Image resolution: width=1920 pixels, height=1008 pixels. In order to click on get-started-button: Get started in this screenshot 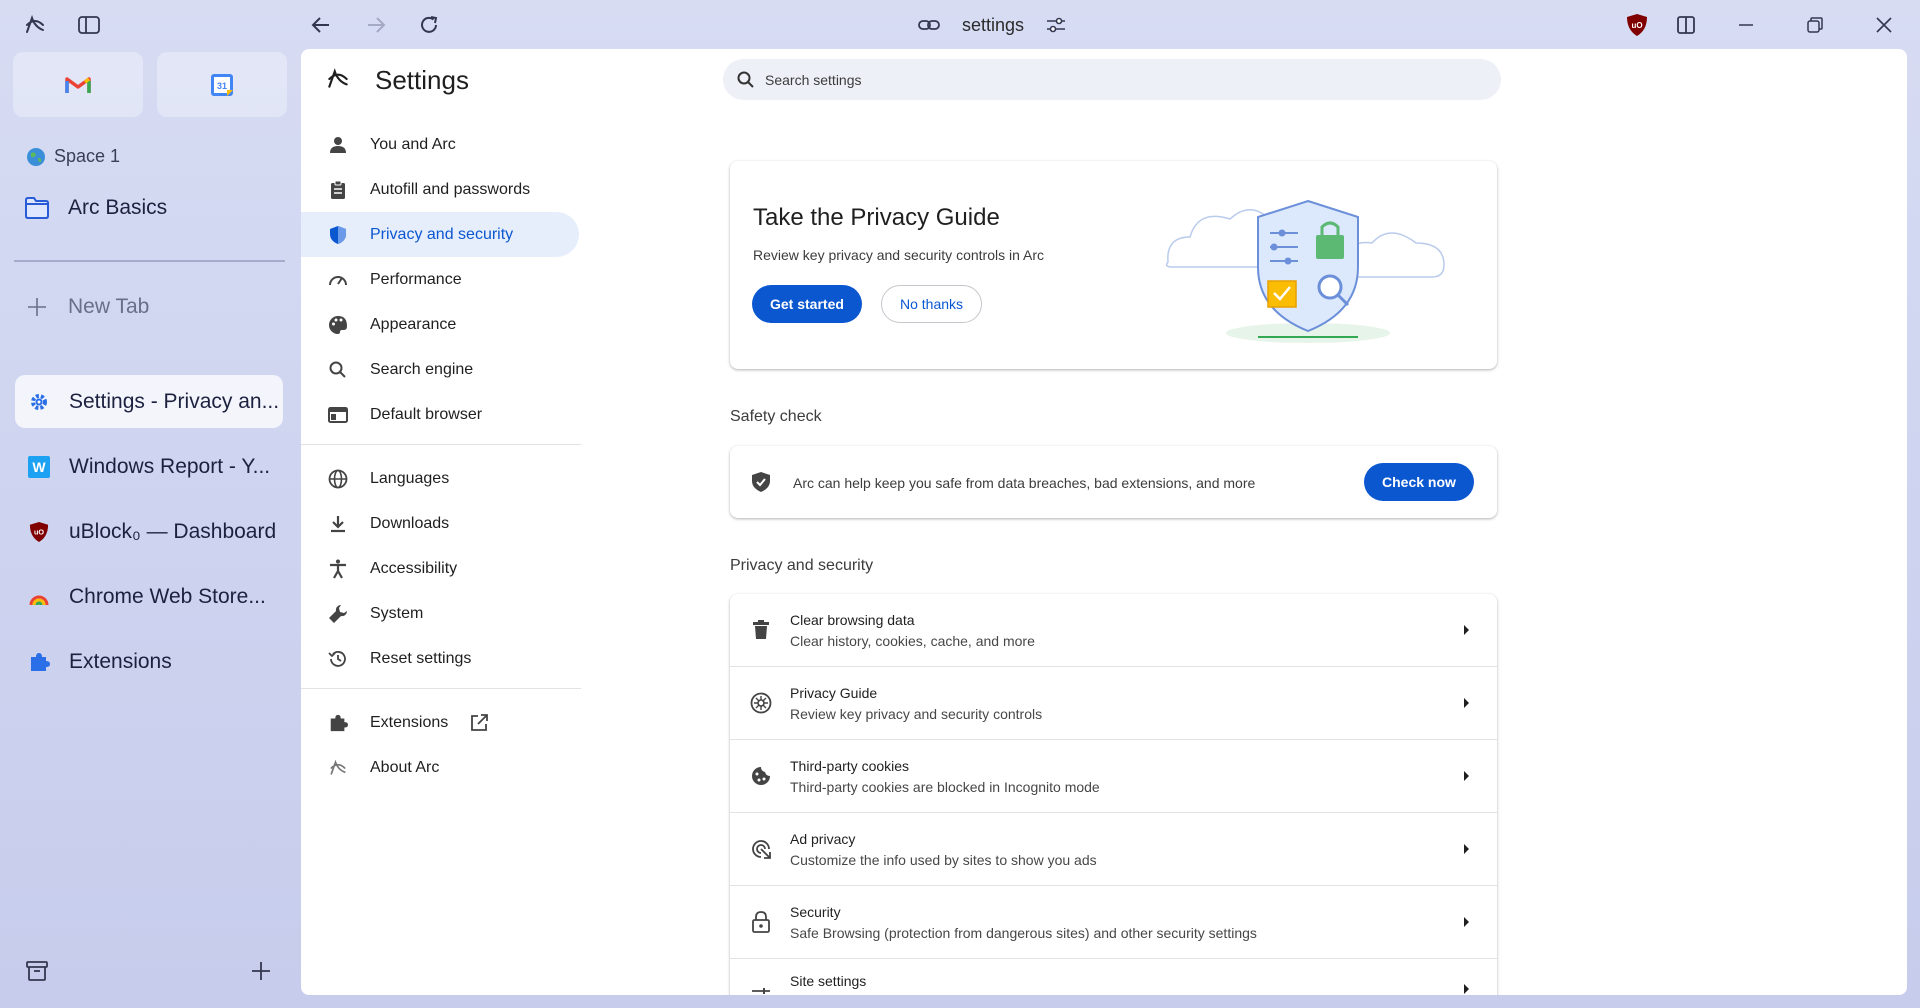, I will do `click(807, 304)`.